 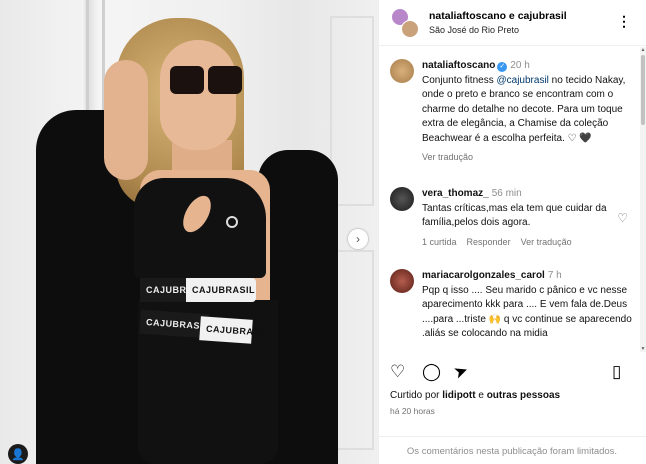 I want to click on caption-text: Conjunto fitness, so click(x=459, y=80).